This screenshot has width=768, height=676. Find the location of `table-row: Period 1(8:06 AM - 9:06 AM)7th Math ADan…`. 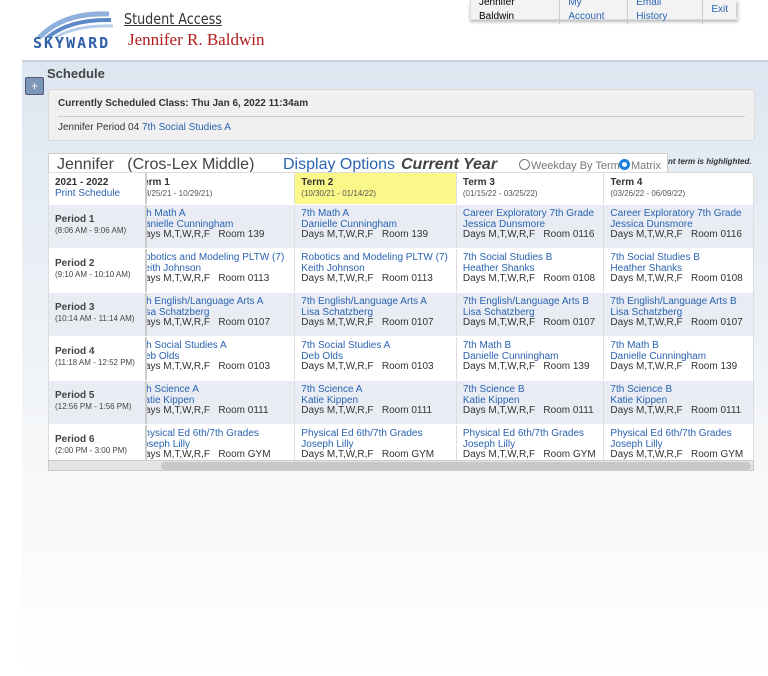

table-row: Period 1(8:06 AM - 9:06 AM)7th Math ADan… is located at coordinates (401, 227).